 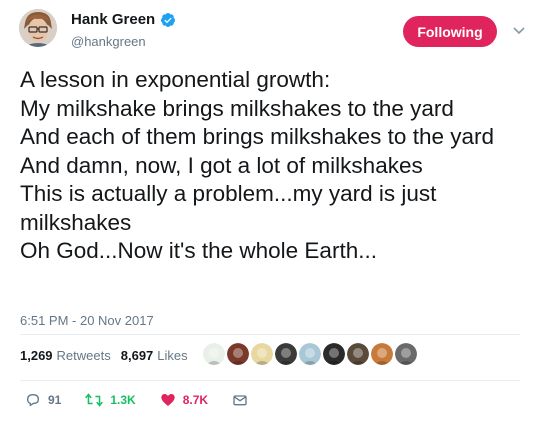 What do you see at coordinates (113, 19) in the screenshot?
I see `author-display-name: Hank Green` at bounding box center [113, 19].